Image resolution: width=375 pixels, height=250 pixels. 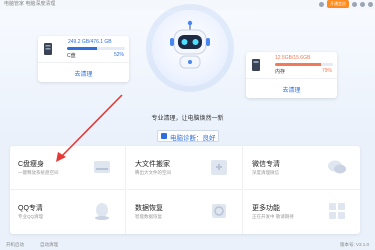 What do you see at coordinates (185, 212) in the screenshot?
I see `tool-data-recovery: 数据恢复 智能数据恢复` at bounding box center [185, 212].